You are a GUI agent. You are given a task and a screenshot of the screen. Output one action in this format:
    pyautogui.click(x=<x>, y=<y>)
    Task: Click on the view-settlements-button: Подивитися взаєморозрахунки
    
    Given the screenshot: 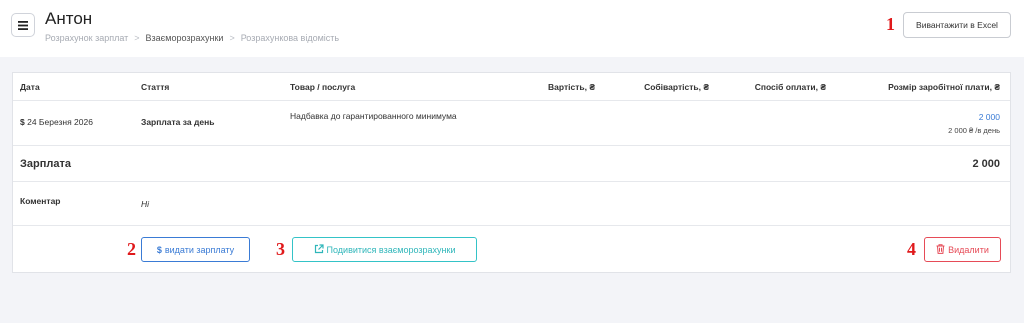 What is the action you would take?
    pyautogui.click(x=384, y=249)
    